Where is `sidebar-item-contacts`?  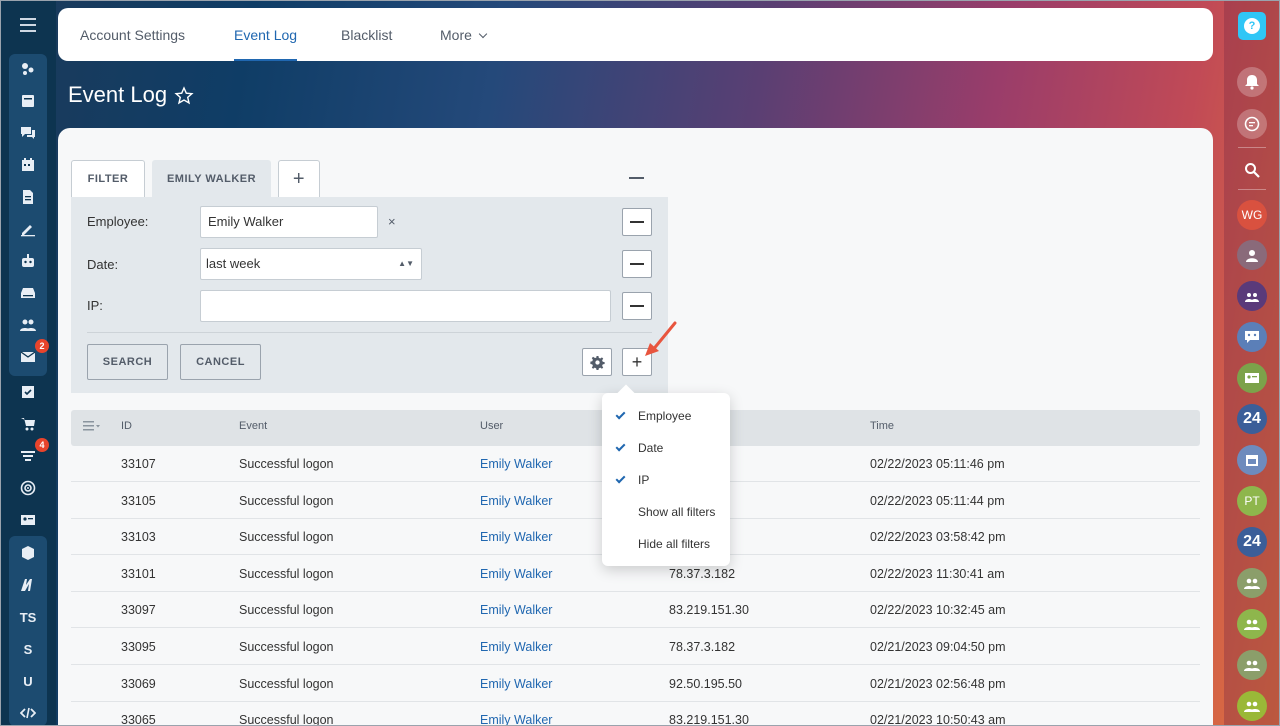
sidebar-item-contacts is located at coordinates (28, 520).